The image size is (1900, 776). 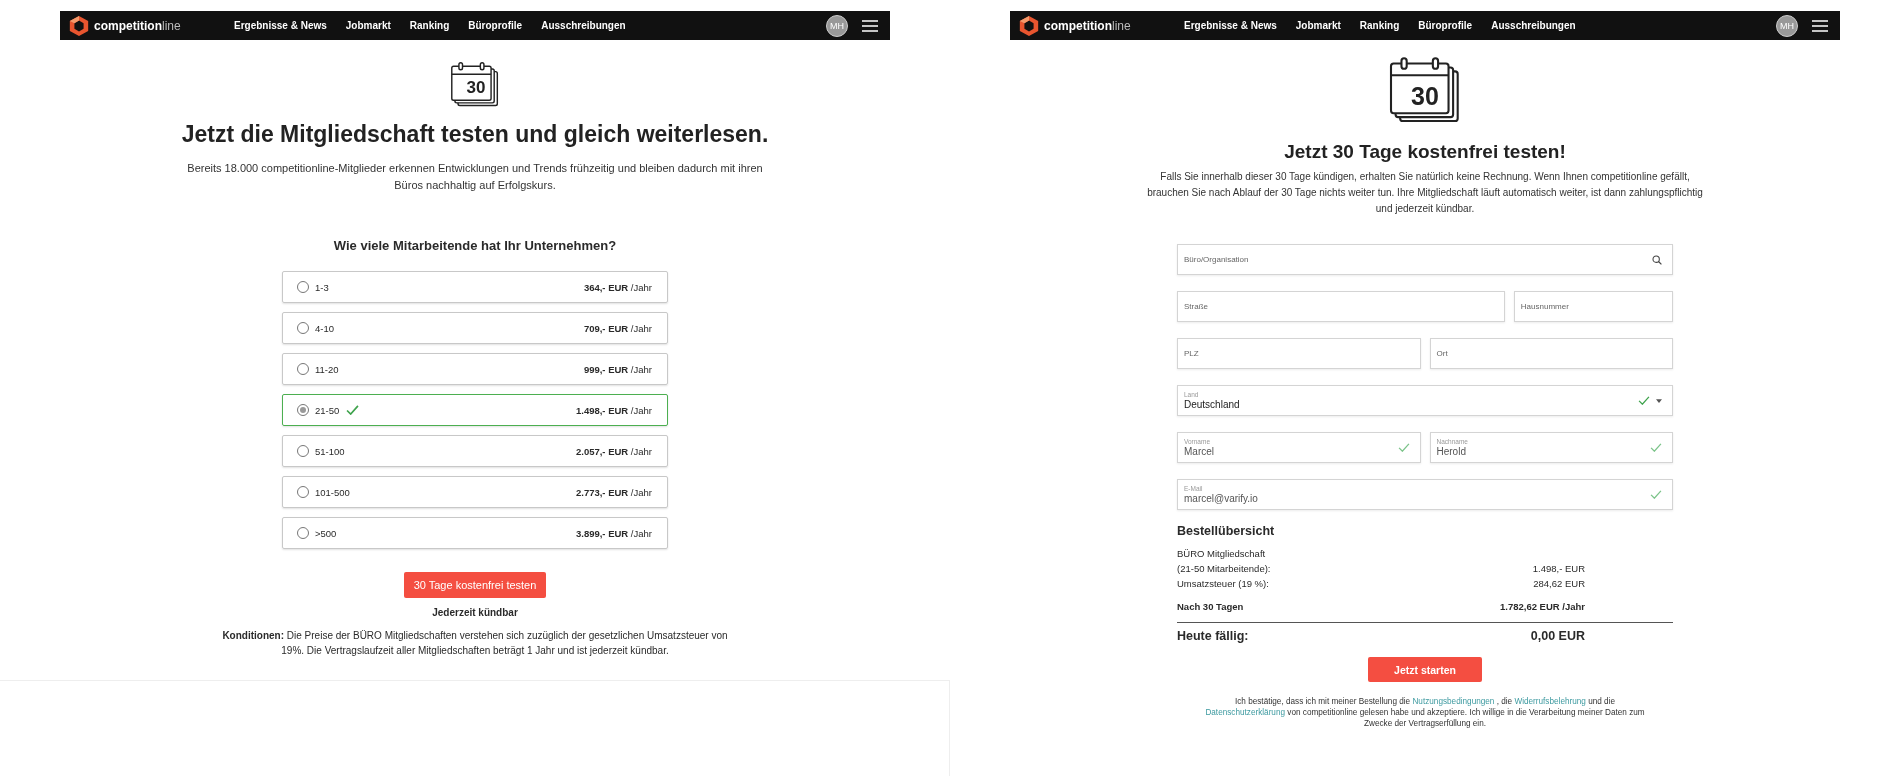 What do you see at coordinates (1425, 259) in the screenshot?
I see `input-field: Büro/Organisation` at bounding box center [1425, 259].